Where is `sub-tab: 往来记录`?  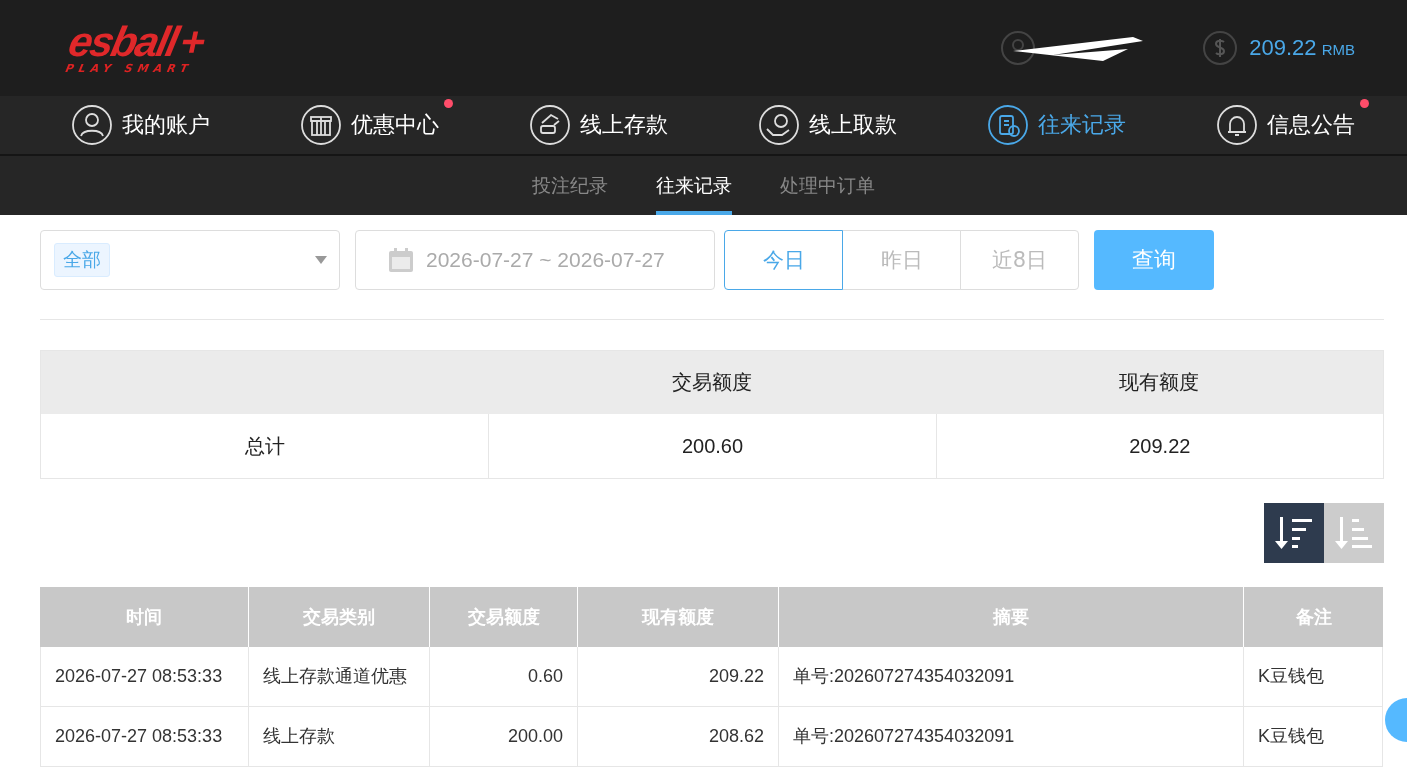 sub-tab: 往来记录 is located at coordinates (694, 185).